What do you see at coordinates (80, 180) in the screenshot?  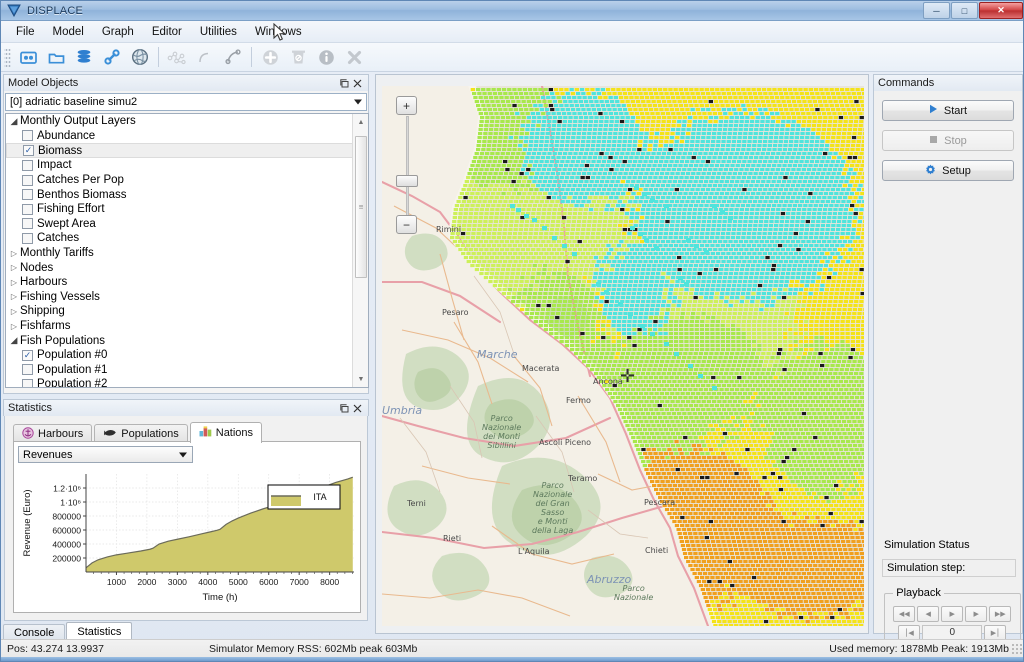 I see `tree-item-label: Catches Per Pop` at bounding box center [80, 180].